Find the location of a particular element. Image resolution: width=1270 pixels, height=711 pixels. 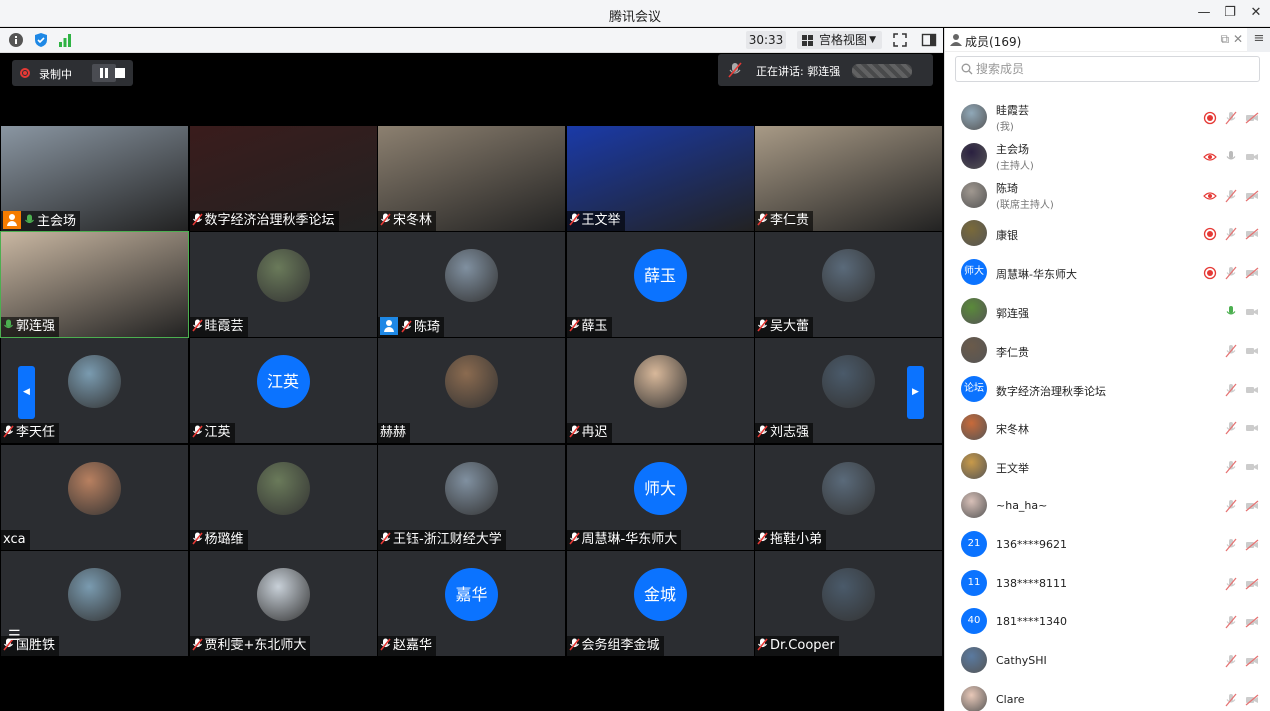

member-row: Clare is located at coordinates (1107, 695).